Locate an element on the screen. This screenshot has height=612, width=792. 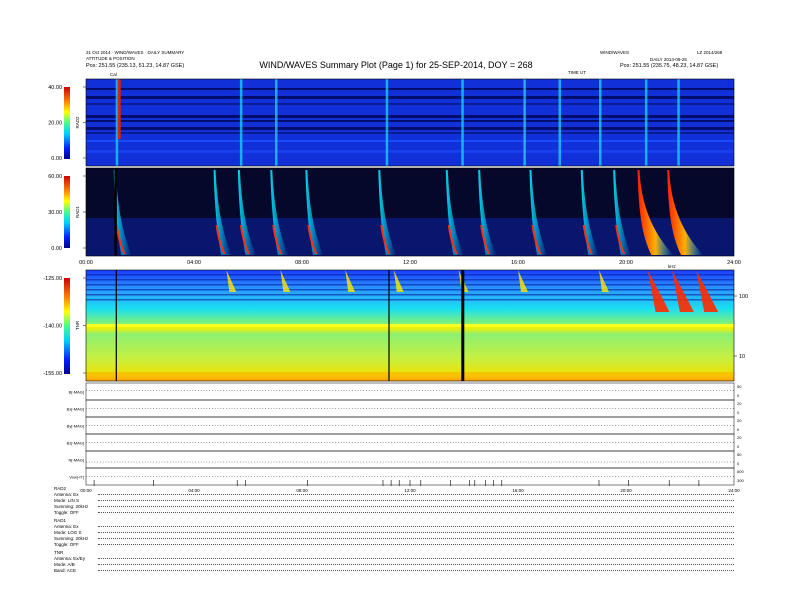
trend-row-label: Bx[-MAG] is located at coordinates (75, 409).